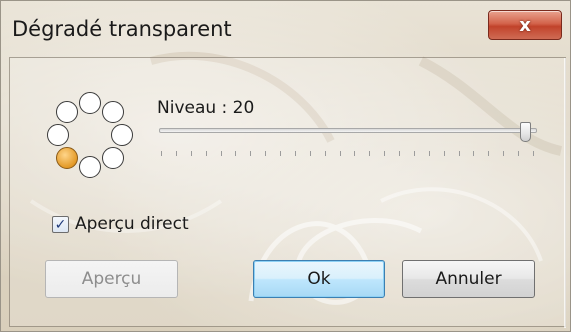 The height and width of the screenshot is (332, 571). I want to click on checkmark-icon: ✓, so click(60, 224).